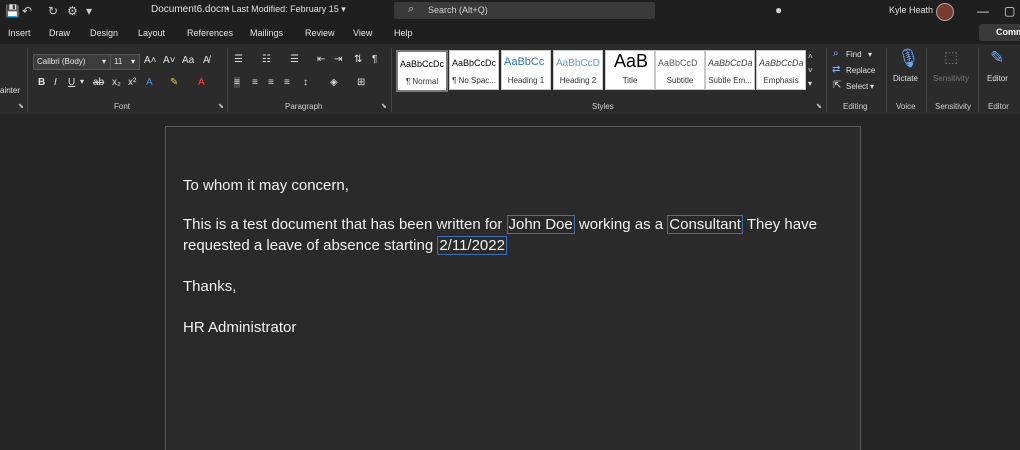 The image size is (1020, 450). I want to click on microphone-icon: 🎙, so click(908, 58).